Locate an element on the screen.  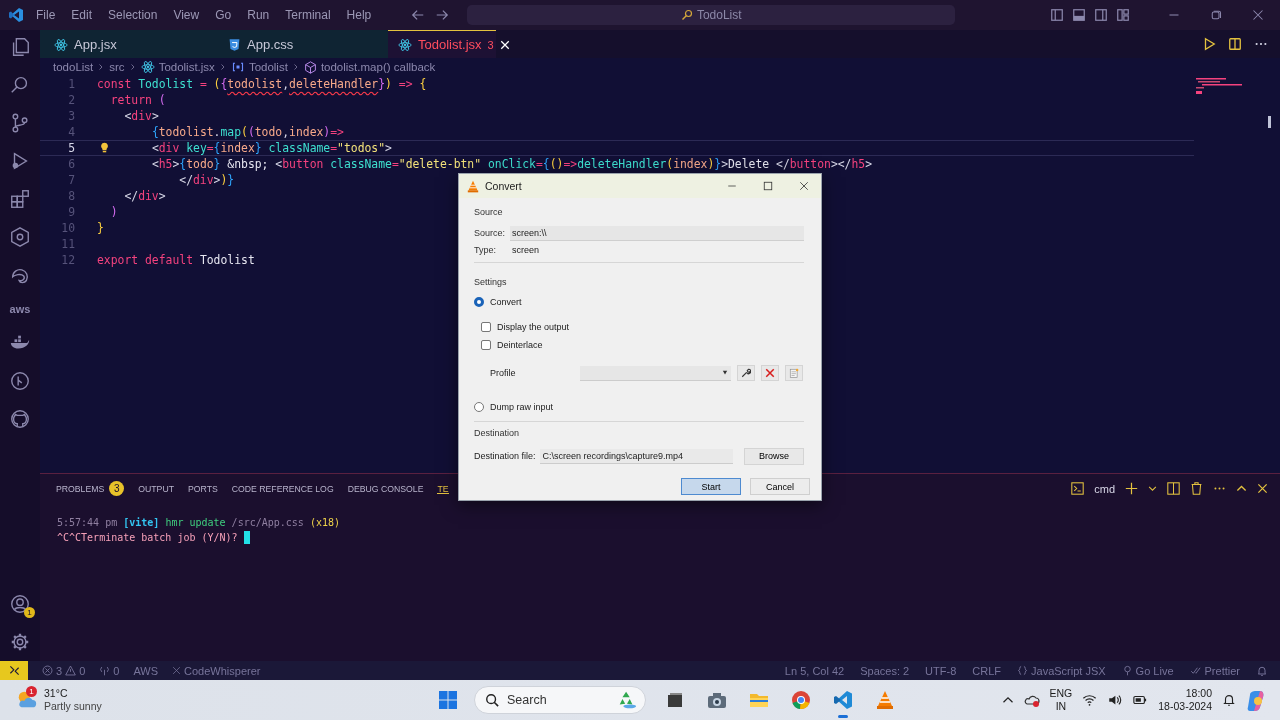
run-icon is located at coordinates (1209, 44).